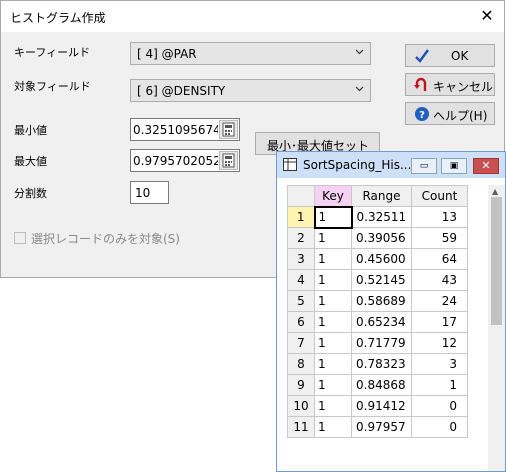  Describe the element at coordinates (301, 385) in the screenshot. I see `row-number: 9` at that location.